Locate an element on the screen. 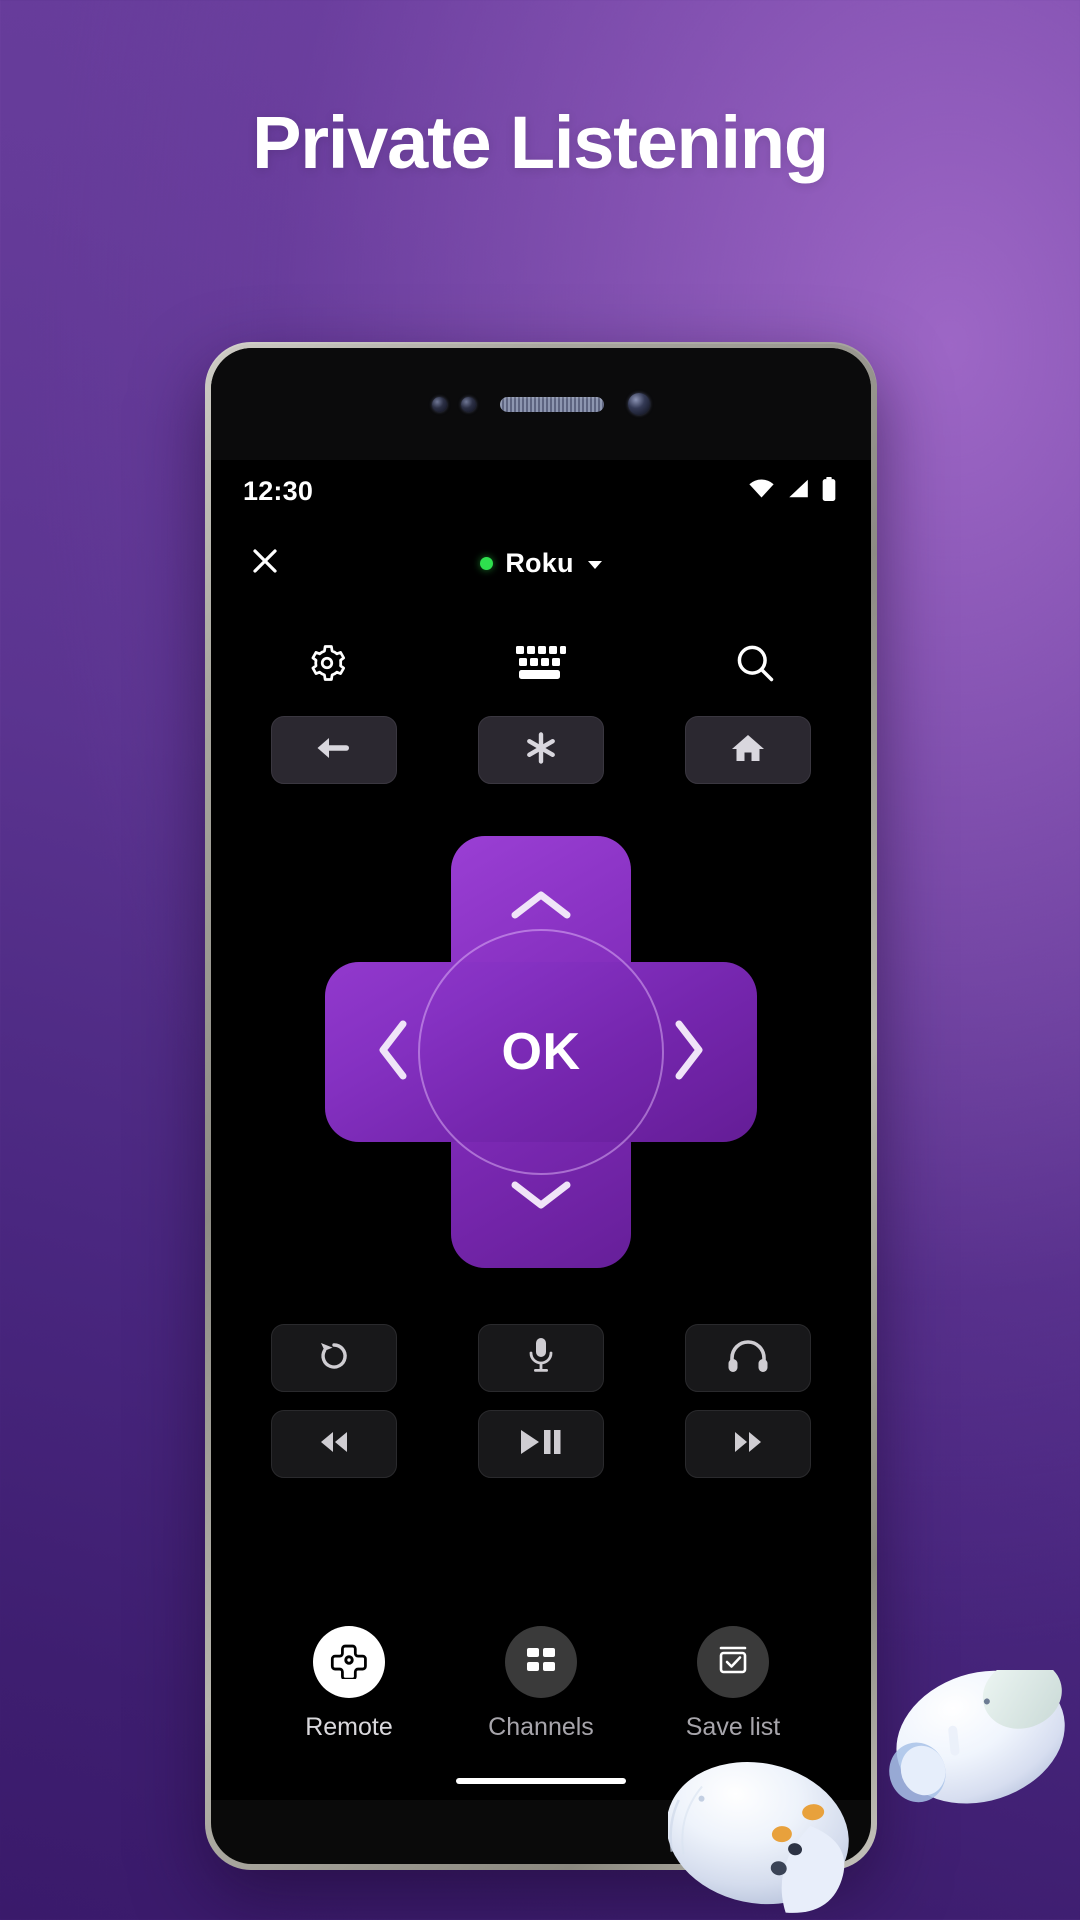 The width and height of the screenshot is (1080, 1920). close-button is located at coordinates (265, 563).